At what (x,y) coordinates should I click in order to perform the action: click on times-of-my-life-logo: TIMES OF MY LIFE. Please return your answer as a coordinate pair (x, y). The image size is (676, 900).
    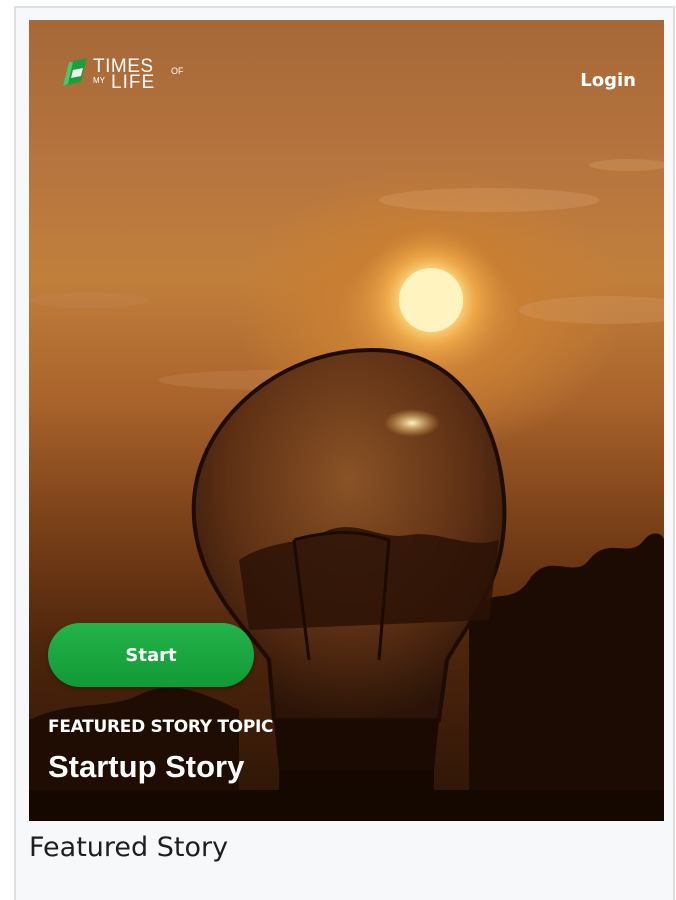
    Looking at the image, I should click on (132, 74).